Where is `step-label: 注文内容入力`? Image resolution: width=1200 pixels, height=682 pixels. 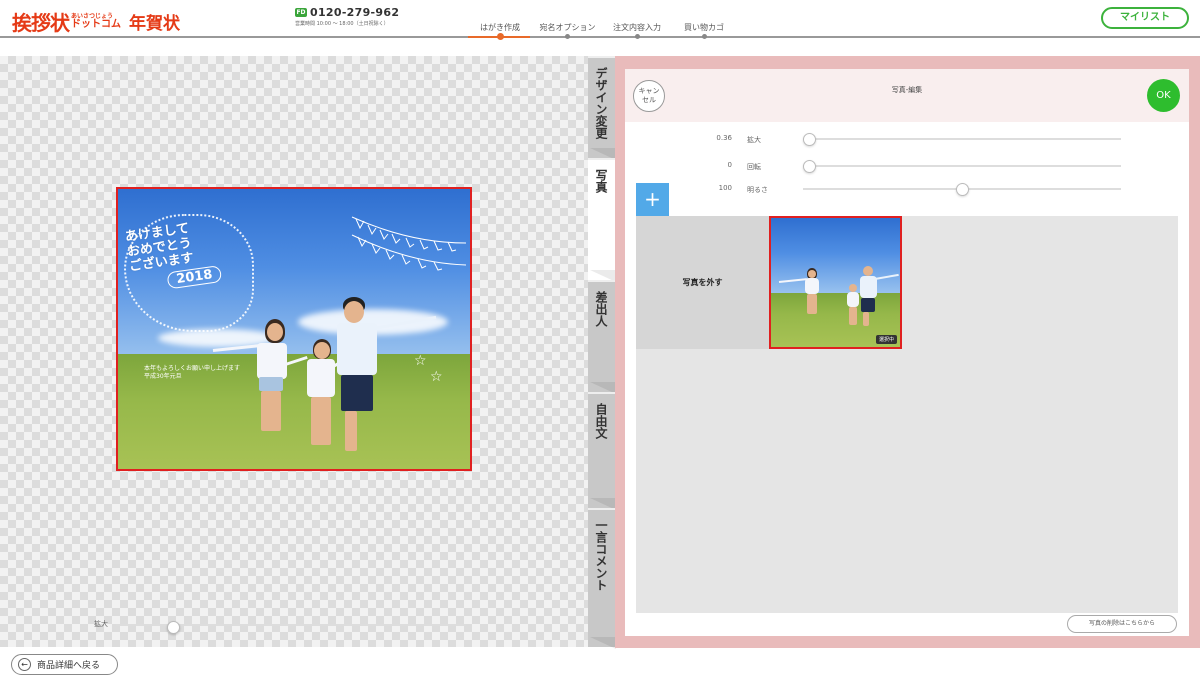
step-label: 注文内容入力 is located at coordinates (637, 27).